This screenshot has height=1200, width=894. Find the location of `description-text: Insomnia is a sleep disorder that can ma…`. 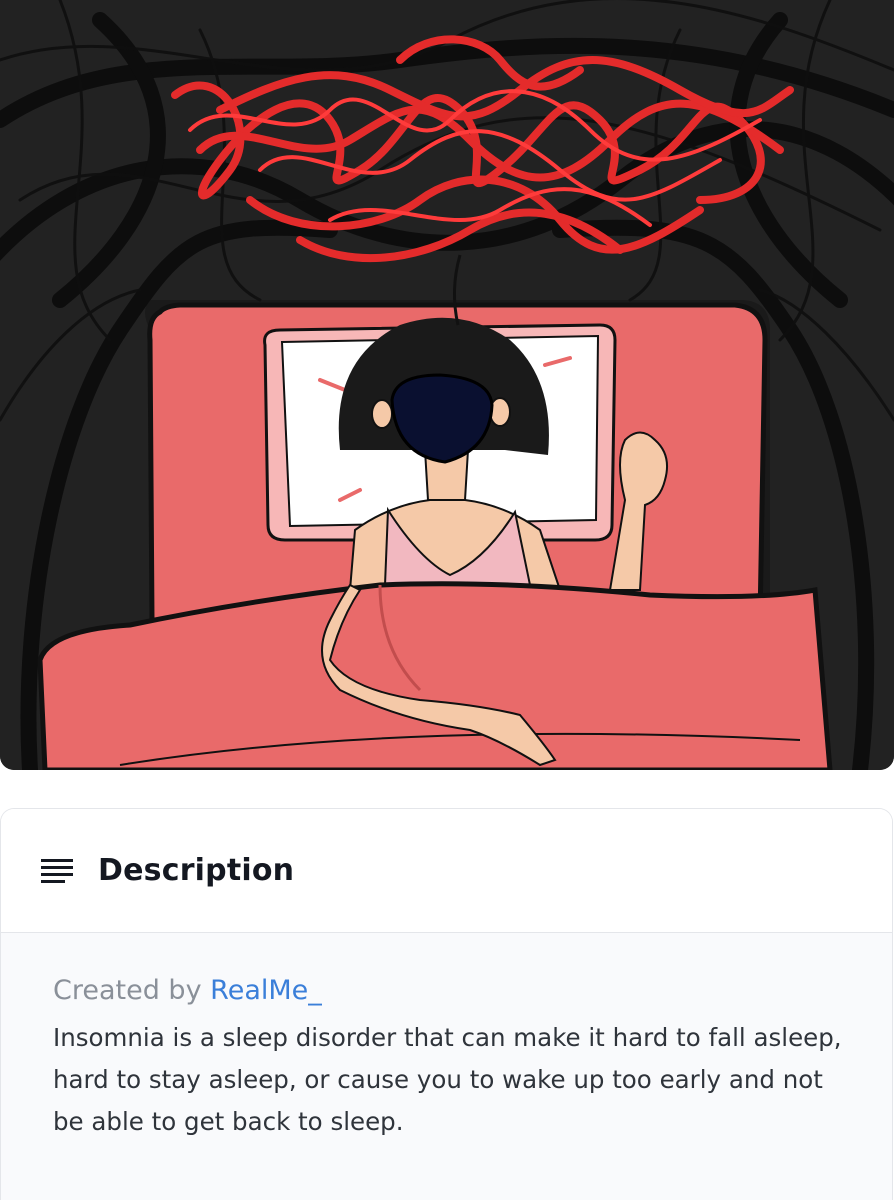

description-text: Insomnia is a sleep disorder that can ma… is located at coordinates (447, 1079).